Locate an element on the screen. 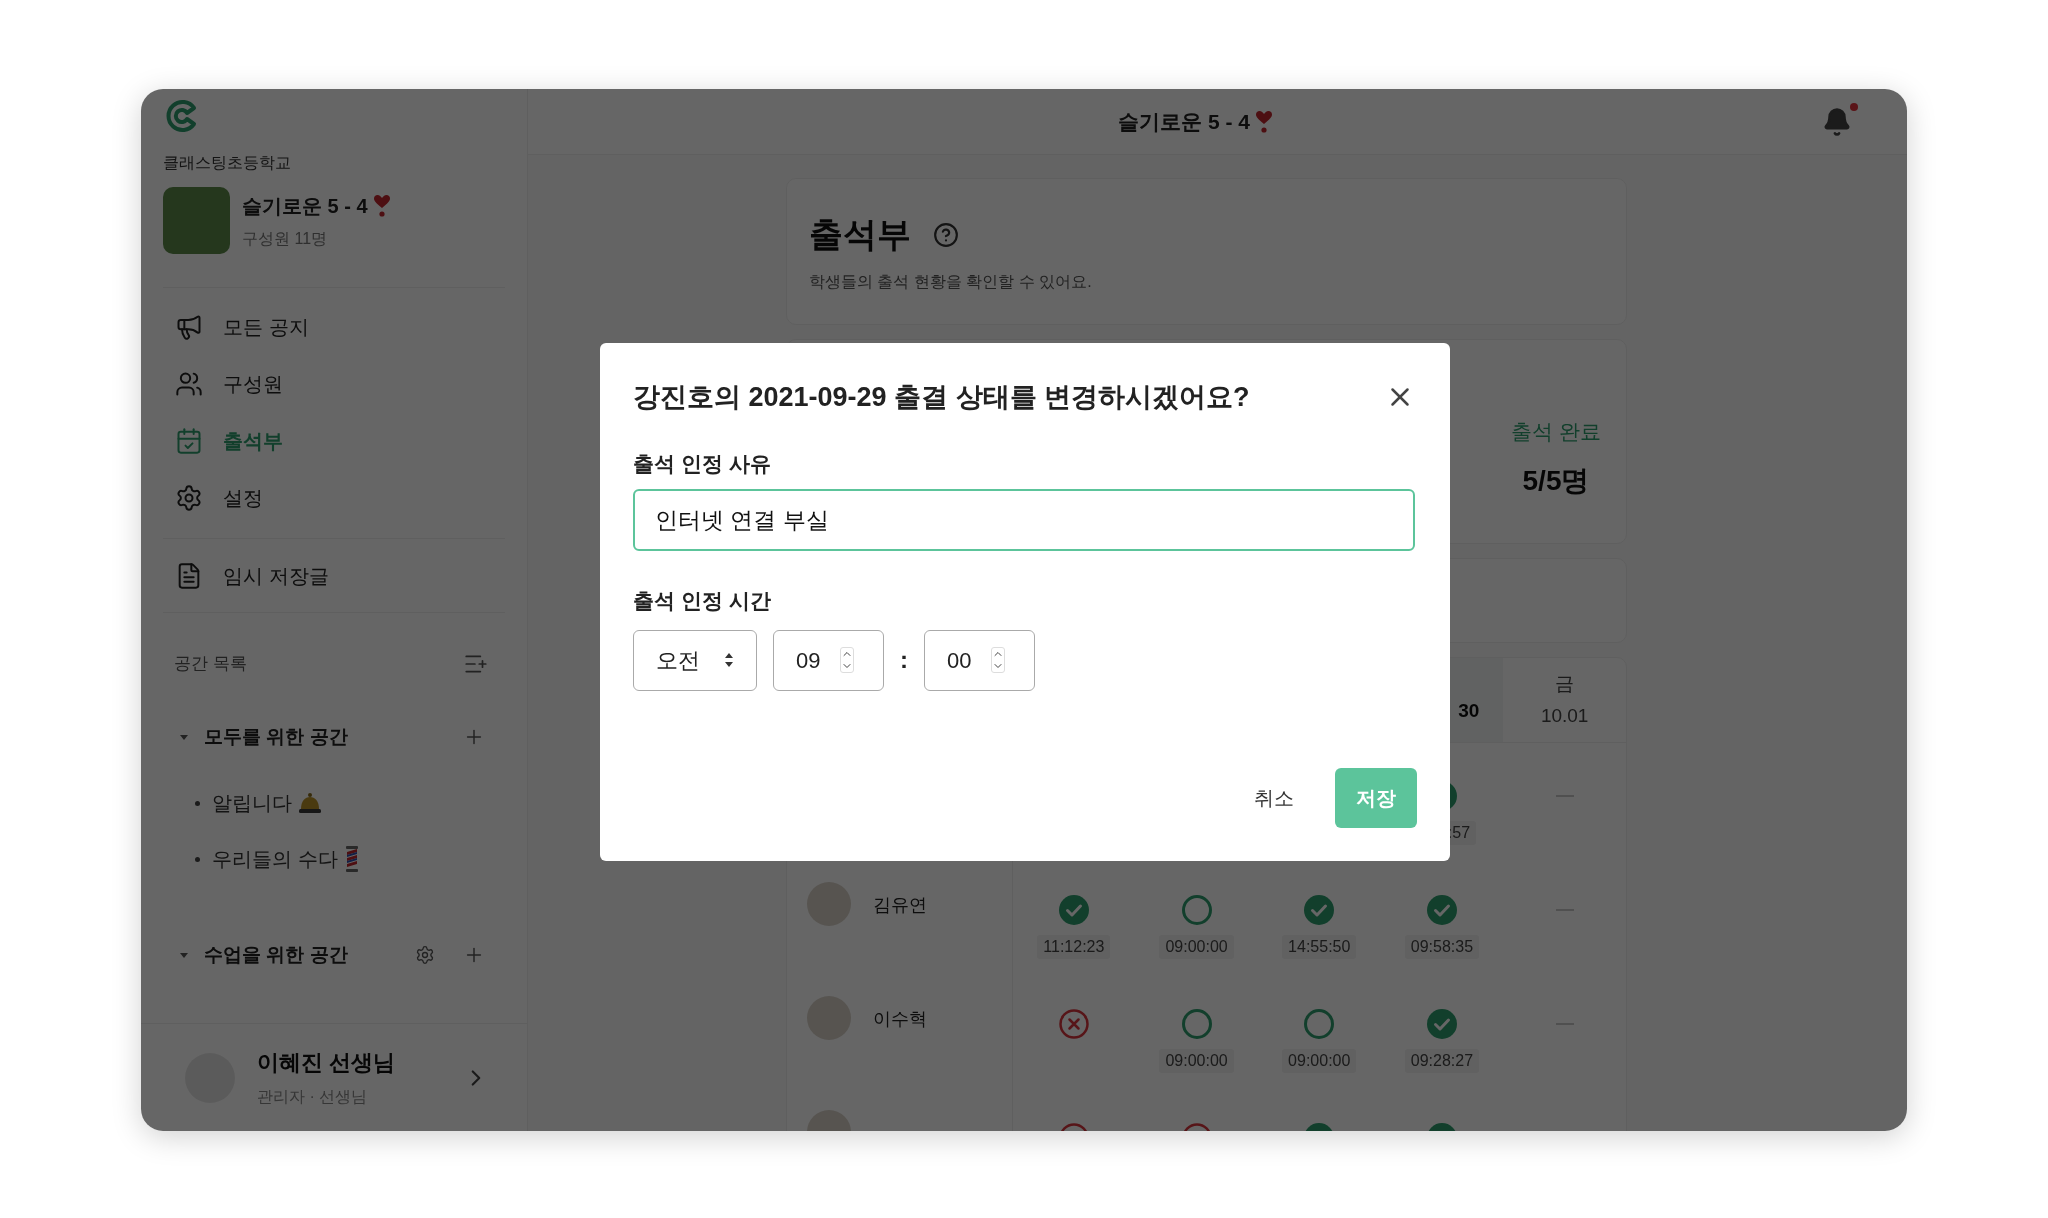 The height and width of the screenshot is (1218, 2048). check-in-time: 09:28:27 is located at coordinates (1442, 1061).